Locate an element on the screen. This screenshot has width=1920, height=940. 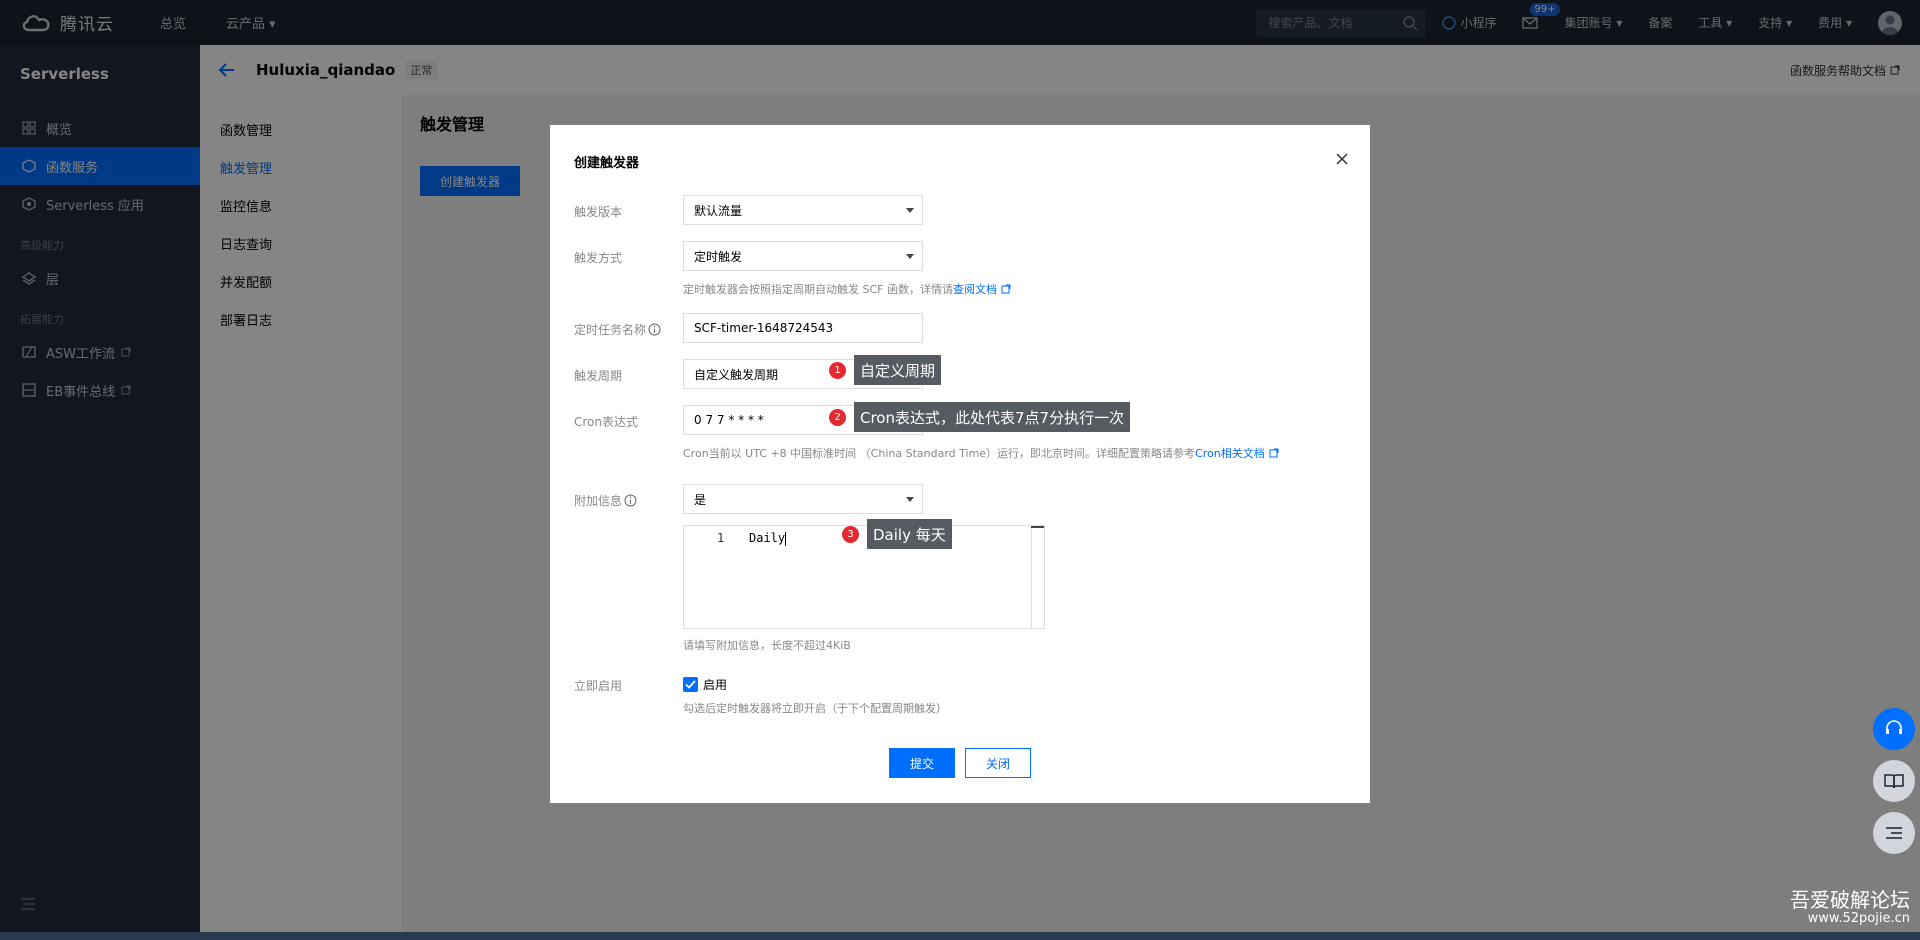
headset-icon is located at coordinates (1894, 727).